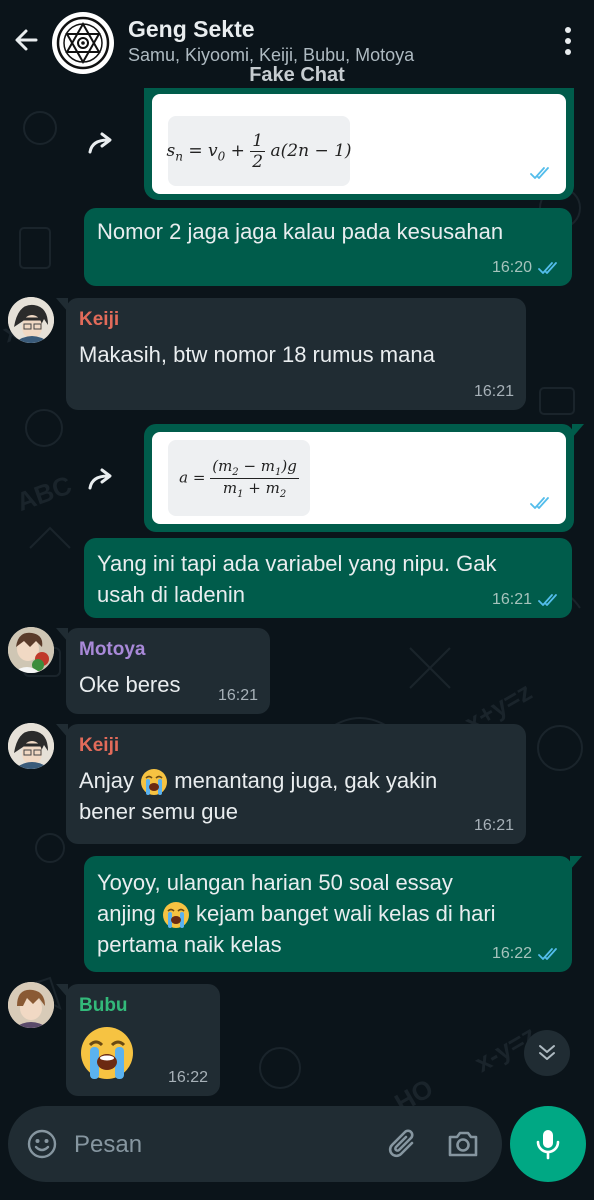 This screenshot has height=1200, width=594. What do you see at coordinates (306, 780) in the screenshot?
I see `message-text-part: menantang juga, gak yakin` at bounding box center [306, 780].